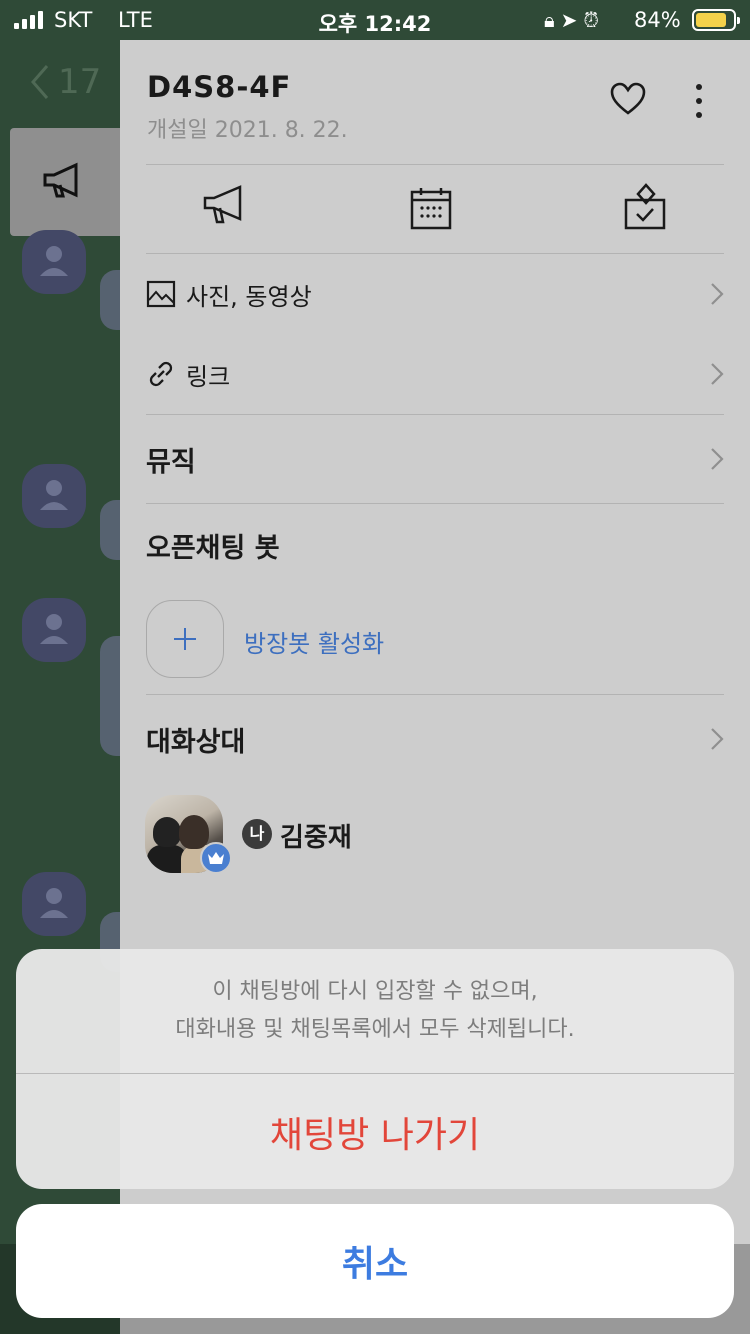 The height and width of the screenshot is (1334, 750). What do you see at coordinates (185, 639) in the screenshot?
I see `add-bot-button` at bounding box center [185, 639].